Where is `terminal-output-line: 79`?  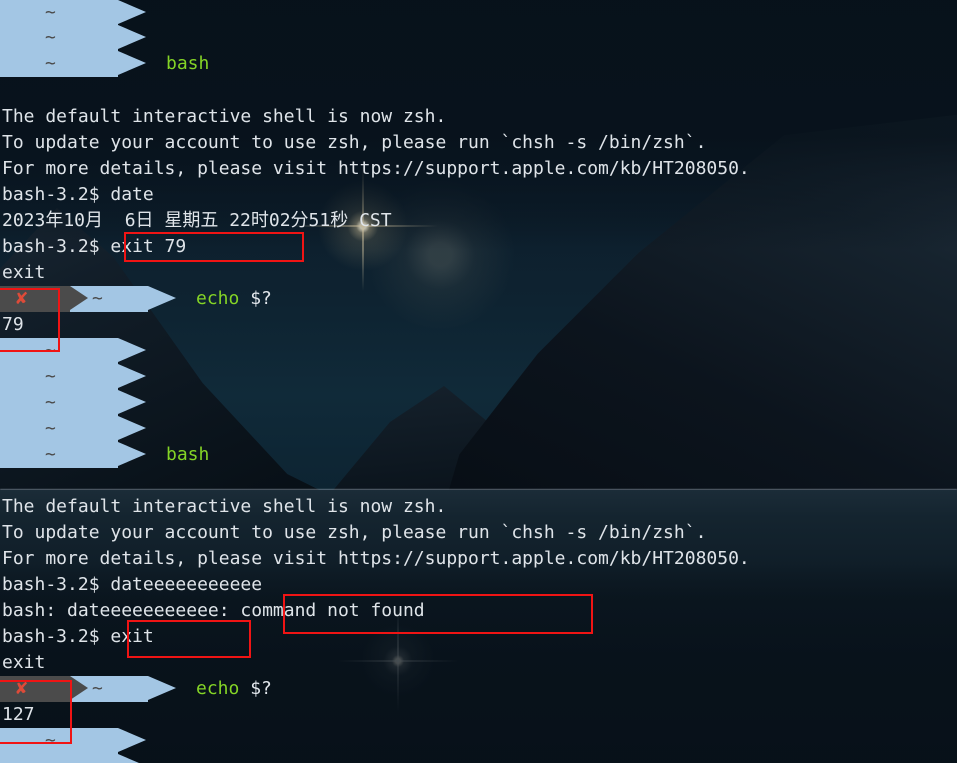
terminal-output-line: 79 is located at coordinates (13, 324).